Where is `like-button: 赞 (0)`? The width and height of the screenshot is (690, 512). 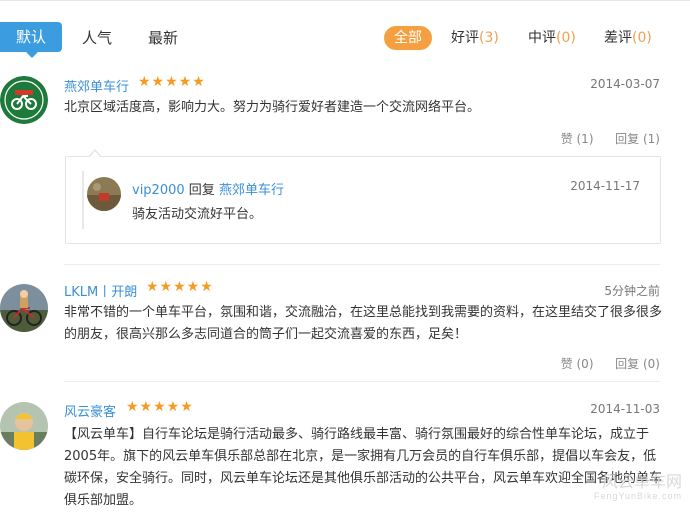
like-button: 赞 (0) is located at coordinates (577, 364).